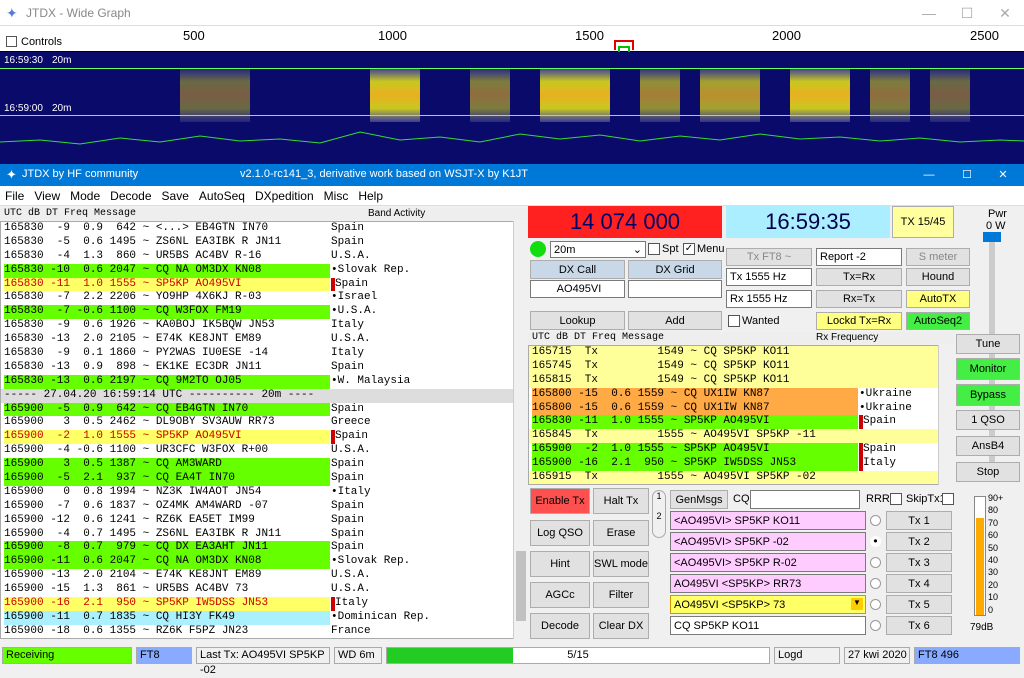  Describe the element at coordinates (560, 564) in the screenshot. I see `hint-button: Hint` at that location.